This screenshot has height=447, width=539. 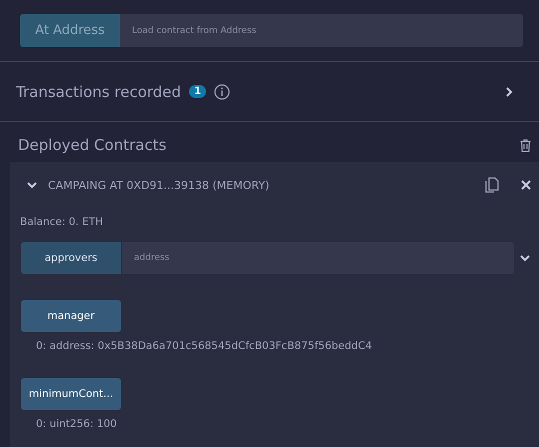 What do you see at coordinates (492, 185) in the screenshot?
I see `copy-icon` at bounding box center [492, 185].